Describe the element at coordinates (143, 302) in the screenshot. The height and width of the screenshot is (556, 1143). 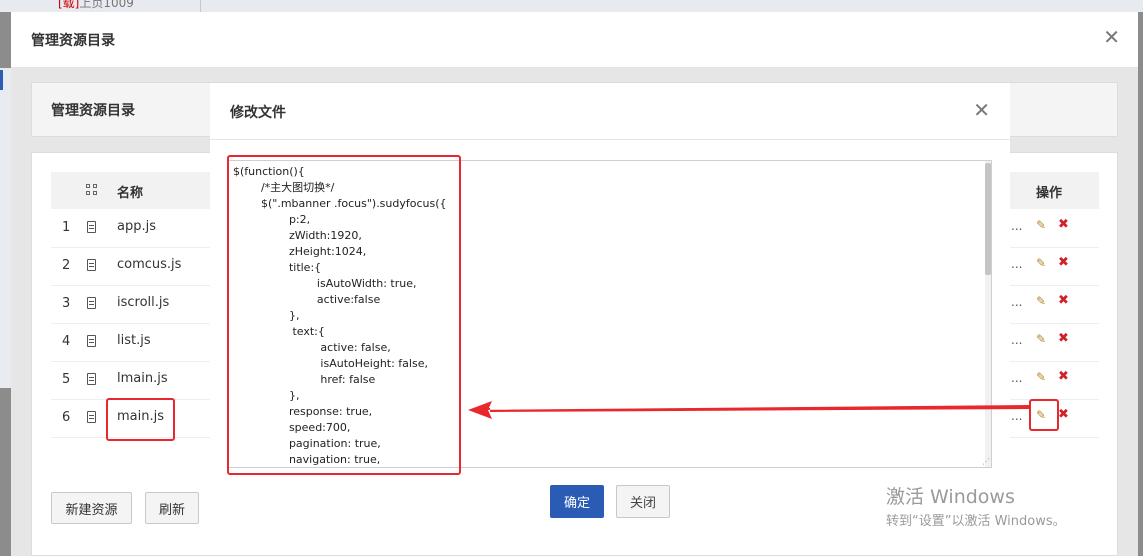
I see `file-name: iscroll.js` at that location.